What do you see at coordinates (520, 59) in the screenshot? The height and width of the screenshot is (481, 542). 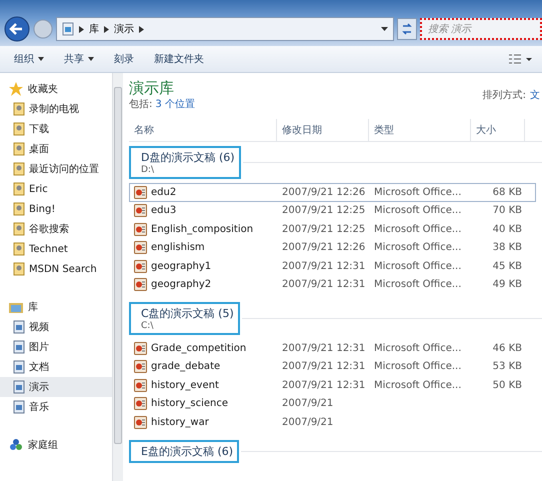 I see `view-list-icon` at bounding box center [520, 59].